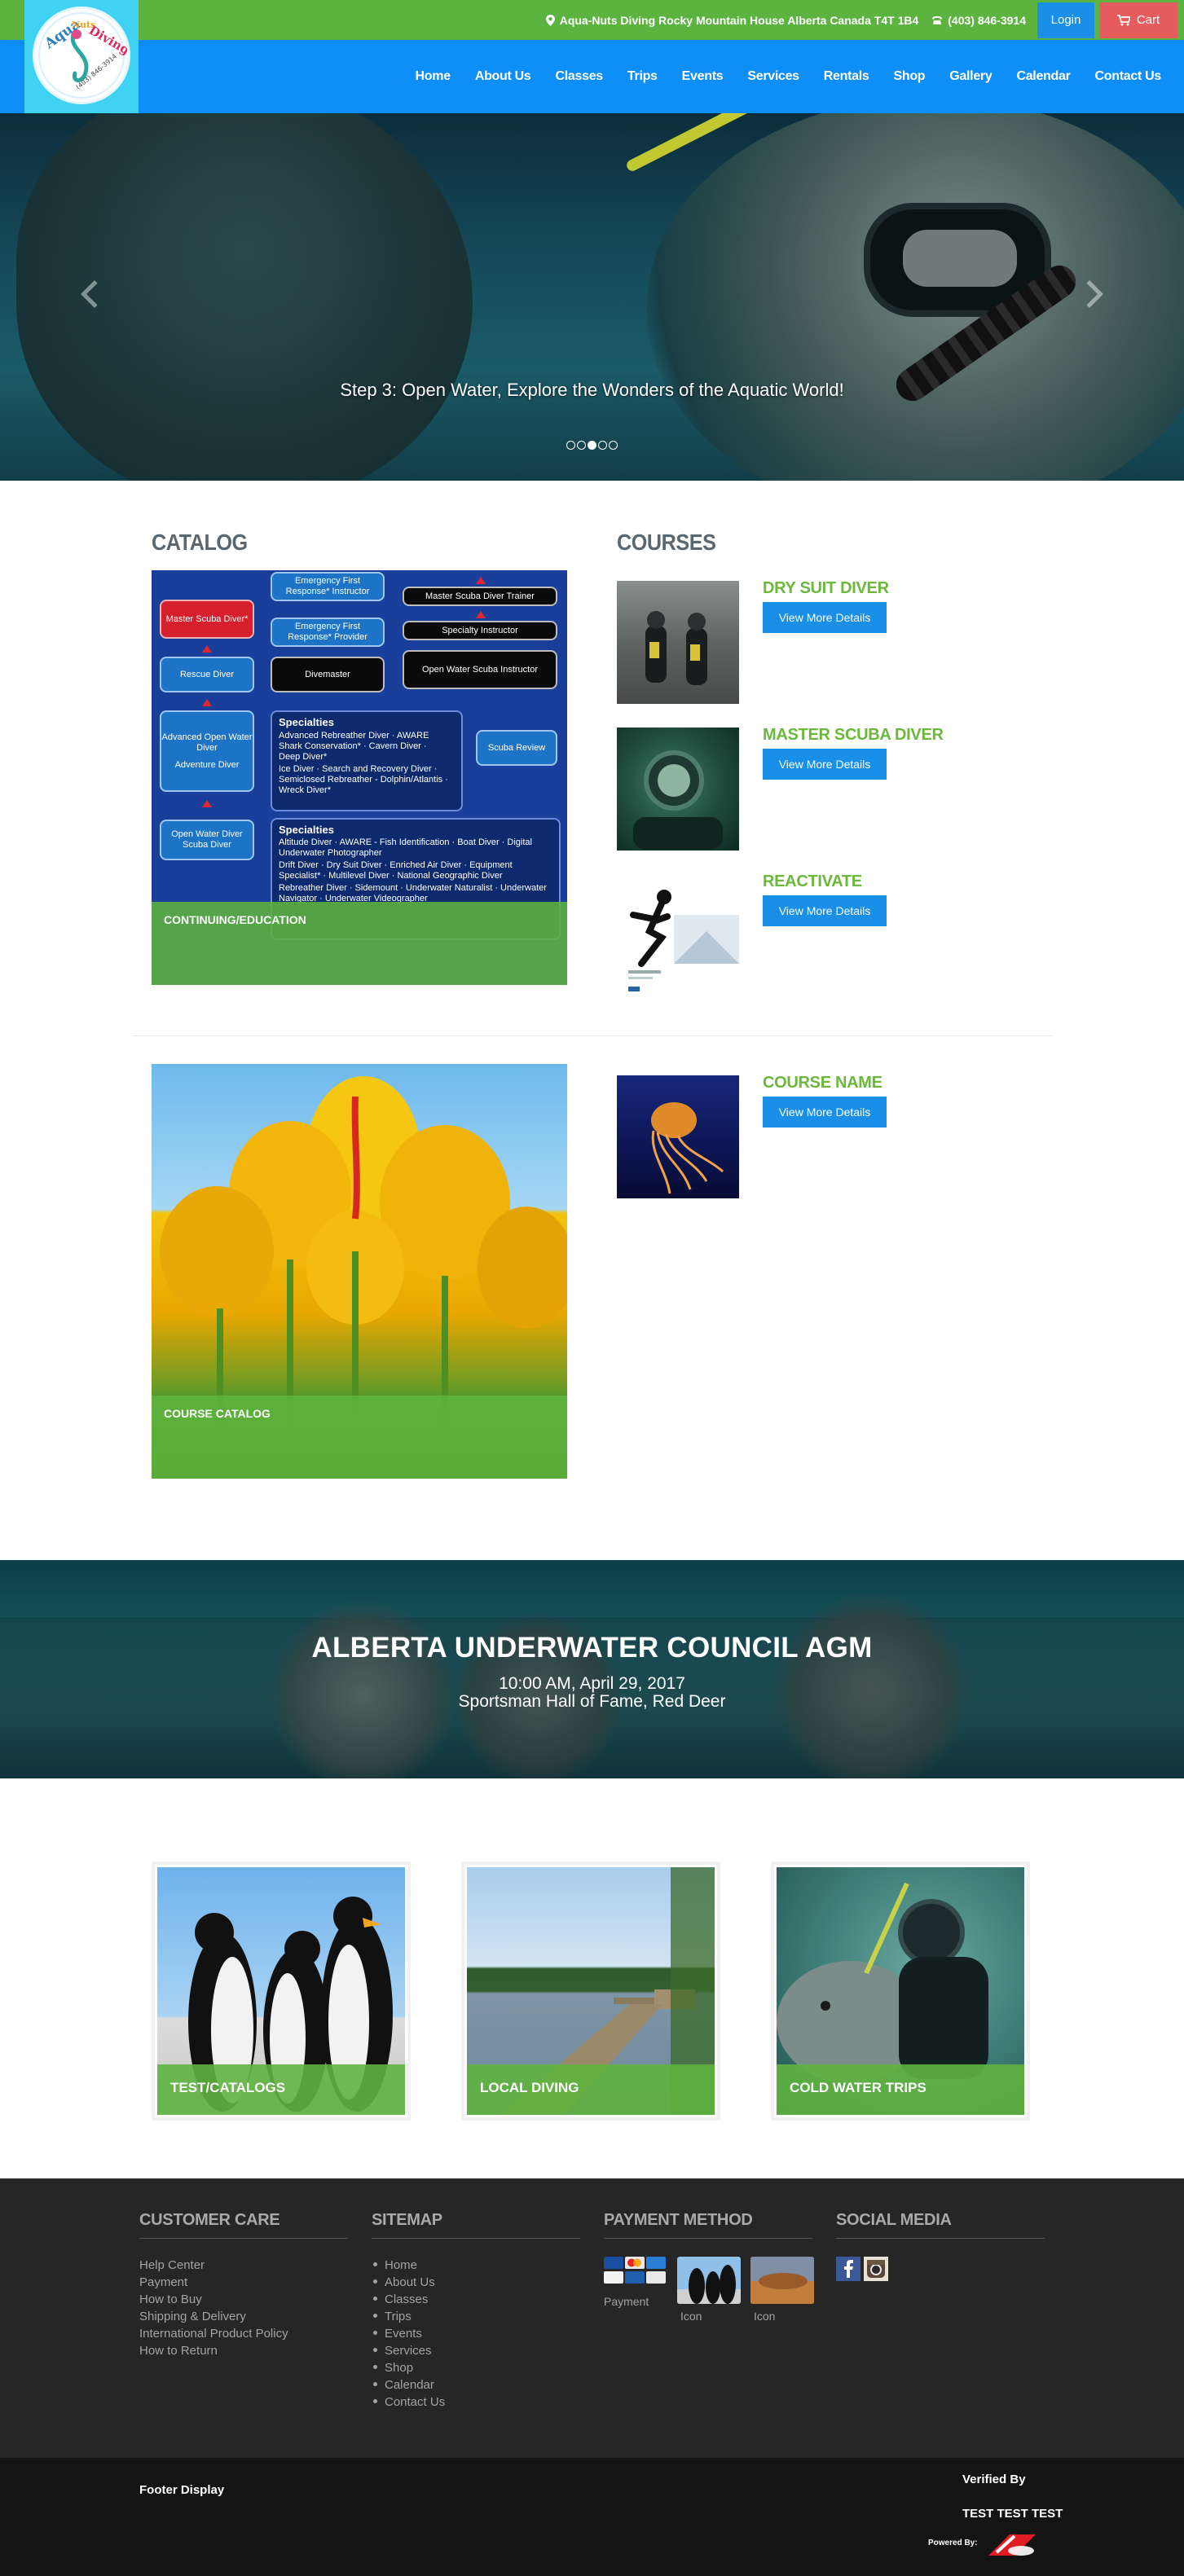 The width and height of the screenshot is (1184, 2576). Describe the element at coordinates (476, 2299) in the screenshot. I see `sitemap-link: Classes` at that location.